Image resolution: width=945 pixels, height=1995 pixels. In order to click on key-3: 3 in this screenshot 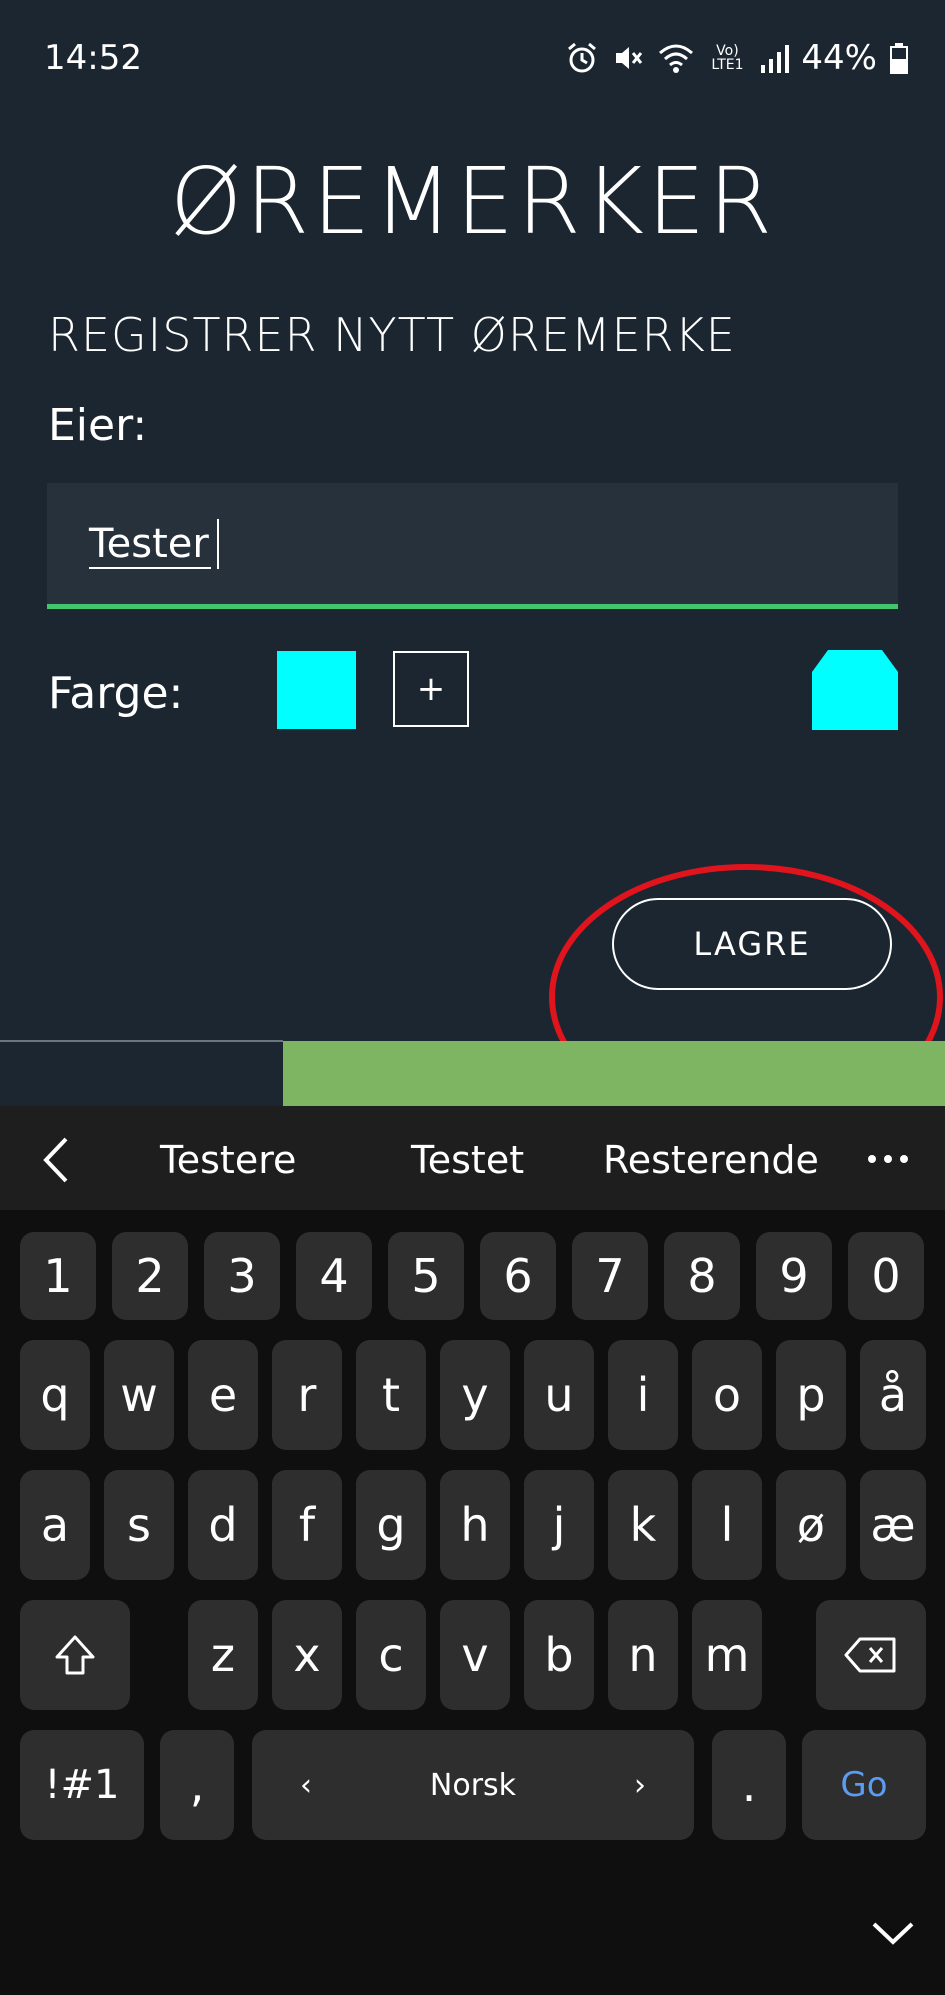, I will do `click(242, 1276)`.